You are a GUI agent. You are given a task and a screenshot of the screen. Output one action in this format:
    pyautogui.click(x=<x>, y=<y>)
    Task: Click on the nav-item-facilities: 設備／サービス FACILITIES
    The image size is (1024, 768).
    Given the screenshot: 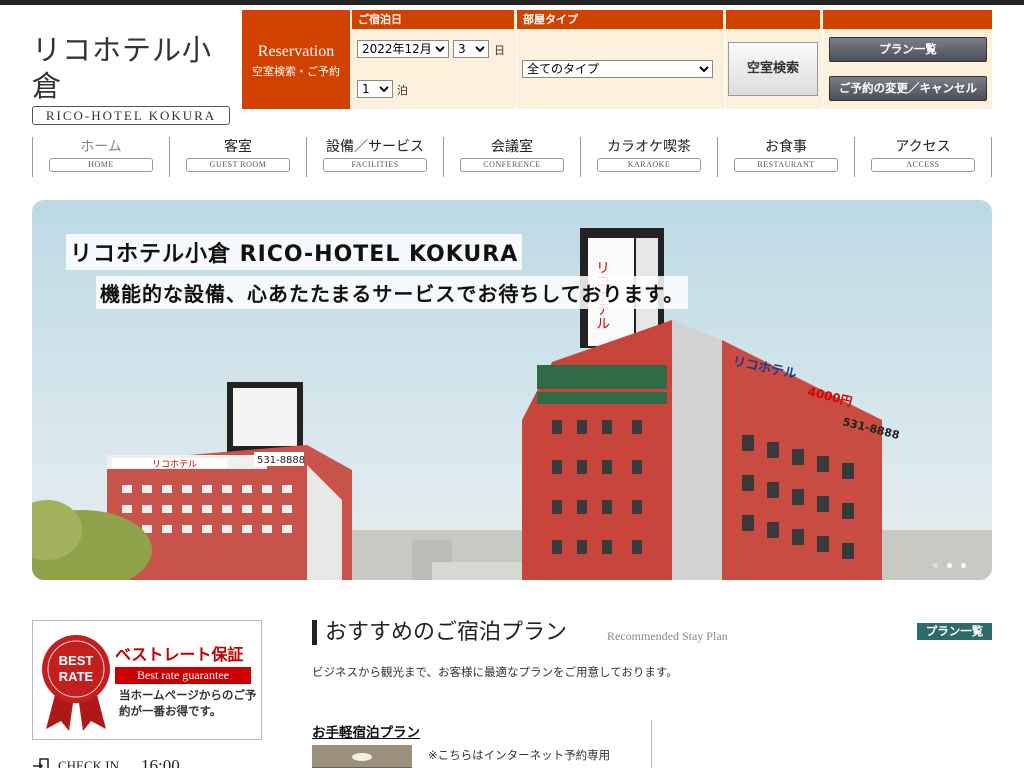 What is the action you would take?
    pyautogui.click(x=375, y=157)
    